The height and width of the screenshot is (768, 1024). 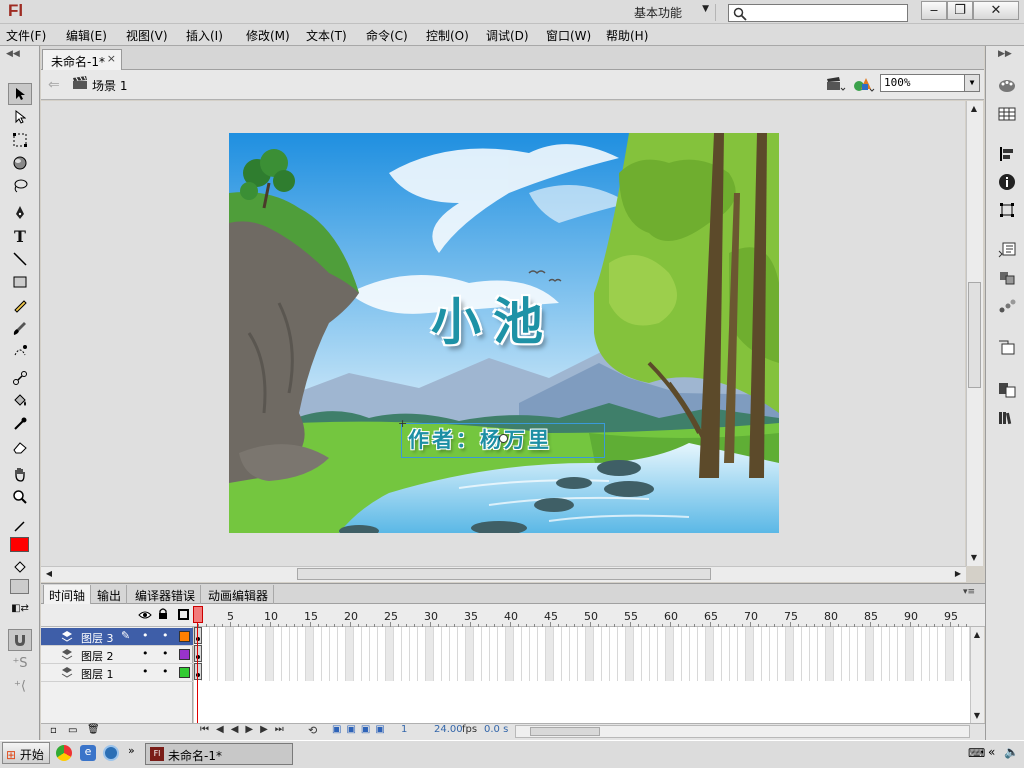 What do you see at coordinates (1007, 278) in the screenshot?
I see `components-icon` at bounding box center [1007, 278].